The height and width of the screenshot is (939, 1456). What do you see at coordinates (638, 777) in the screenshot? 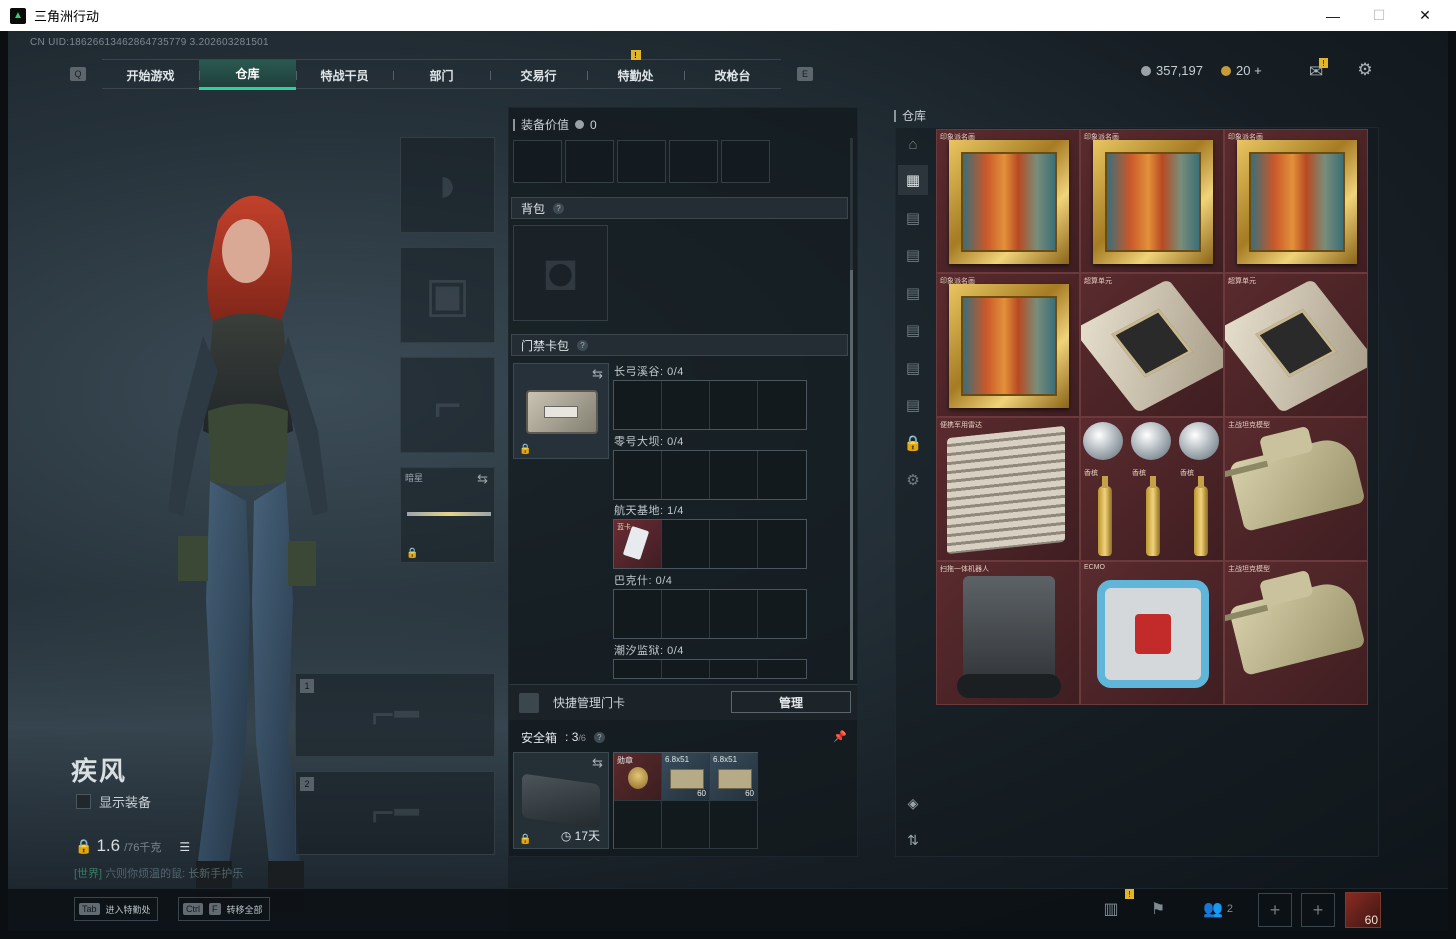
I see `medal-item: 勋章` at bounding box center [638, 777].